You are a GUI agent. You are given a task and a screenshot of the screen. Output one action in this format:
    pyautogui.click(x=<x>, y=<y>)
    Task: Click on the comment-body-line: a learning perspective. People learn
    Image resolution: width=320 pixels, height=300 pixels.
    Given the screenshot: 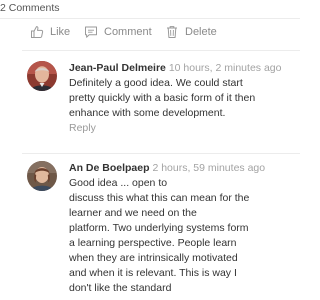 What is the action you would take?
    pyautogui.click(x=153, y=243)
    